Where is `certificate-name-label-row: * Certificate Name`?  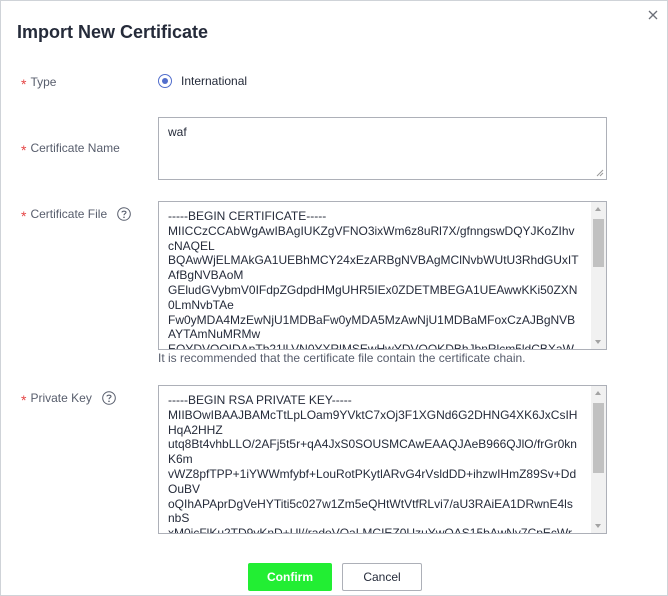
certificate-name-label-row: * Certificate Name is located at coordinates (70, 149).